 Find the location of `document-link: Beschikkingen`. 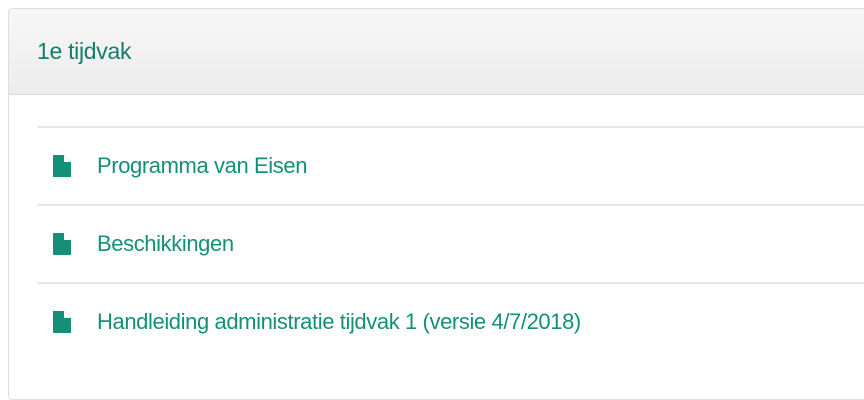

document-link: Beschikkingen is located at coordinates (165, 244).